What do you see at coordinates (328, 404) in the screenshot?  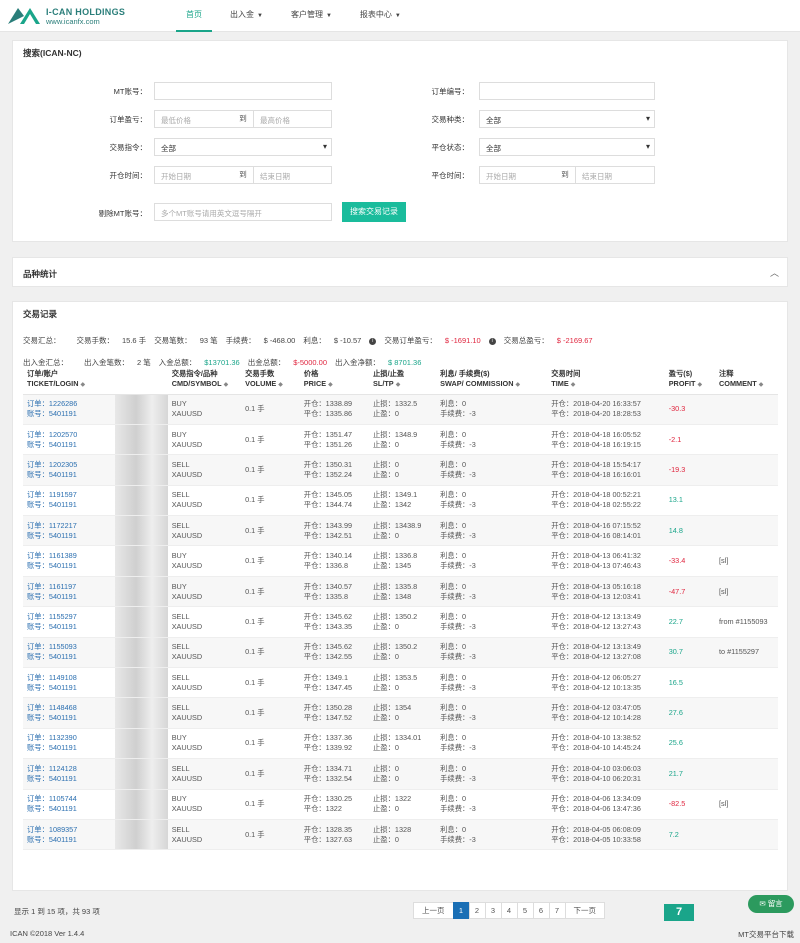 I see `open-price: 开仓：1338.89` at bounding box center [328, 404].